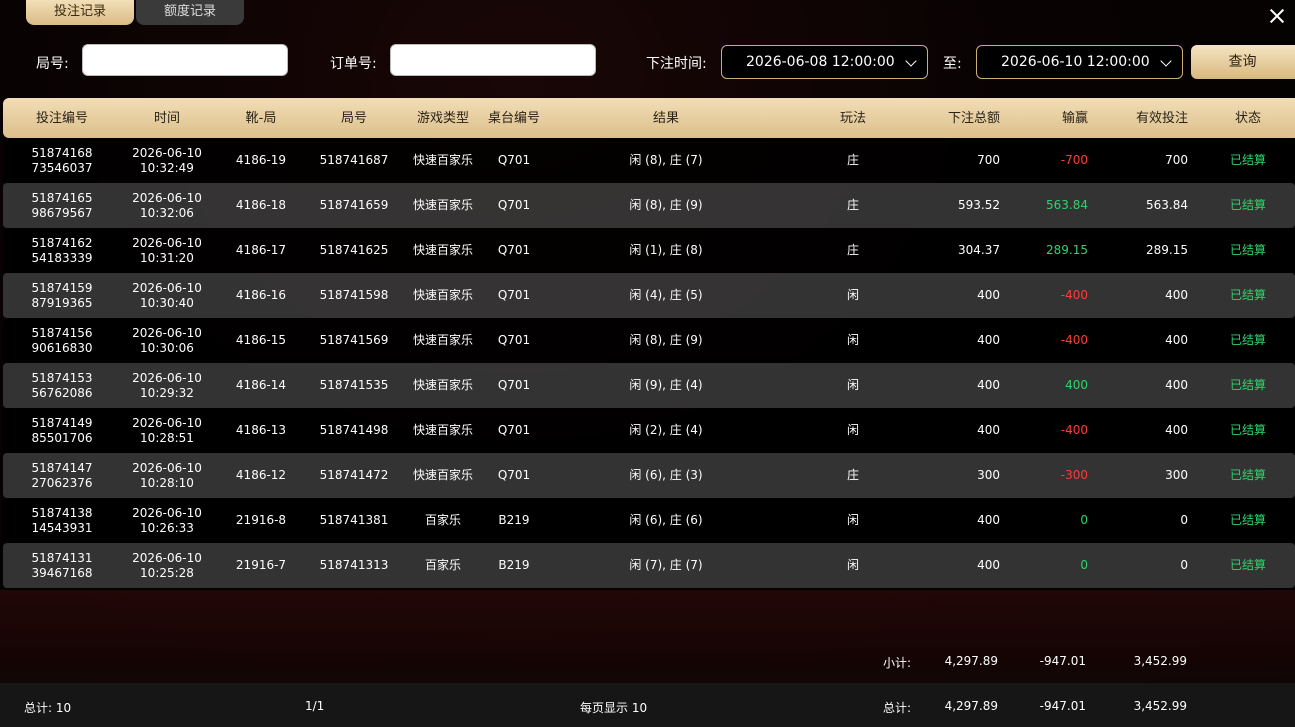  I want to click on cell-bet-id-text: 51874156, so click(62, 332).